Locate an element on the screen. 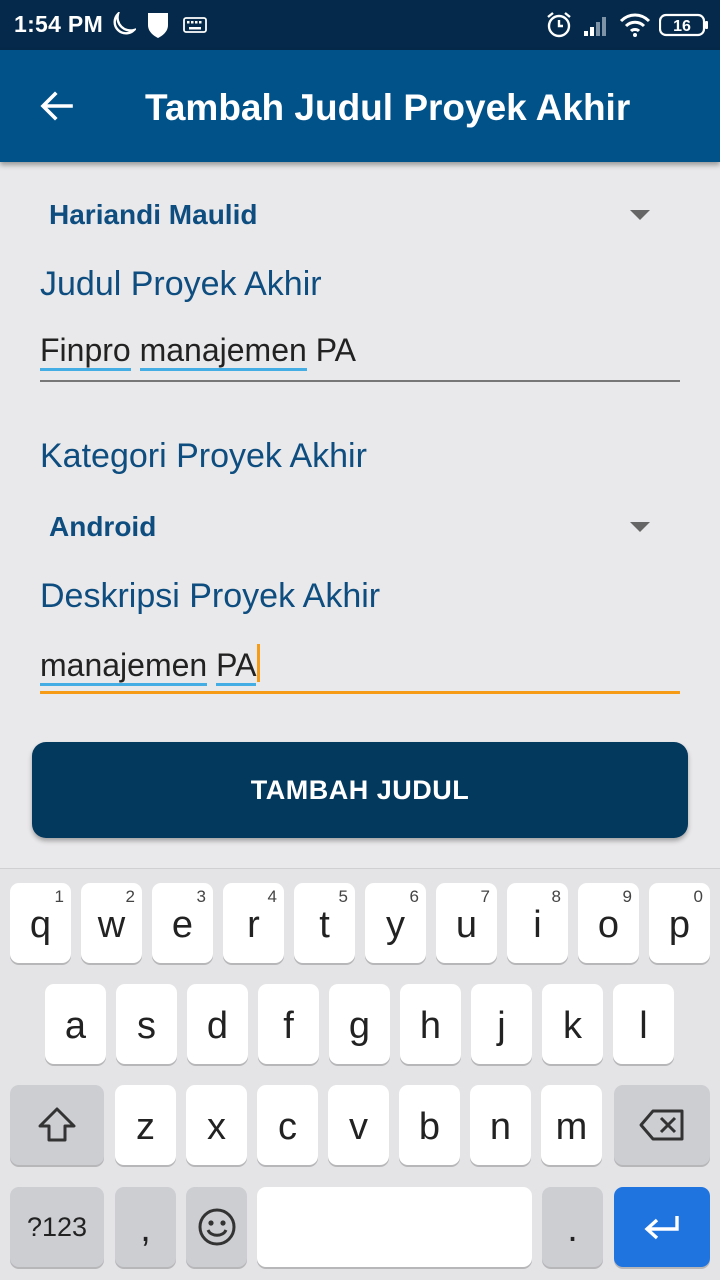  key-s: s is located at coordinates (146, 1024).